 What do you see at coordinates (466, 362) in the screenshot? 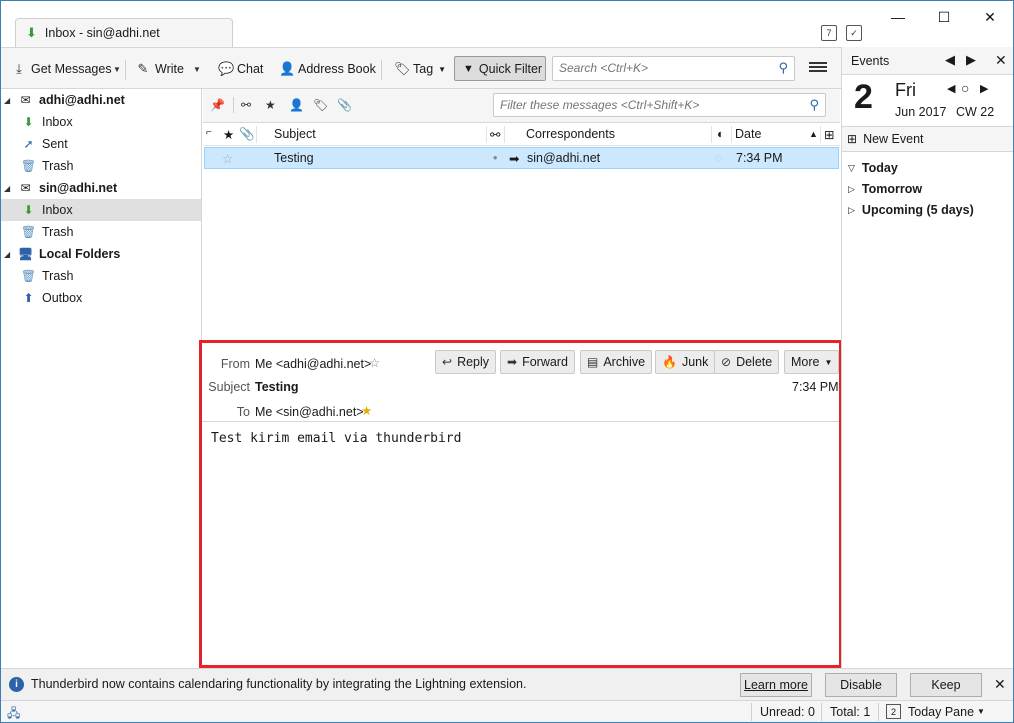
I see `reply-button: ↩ Reply` at bounding box center [466, 362].